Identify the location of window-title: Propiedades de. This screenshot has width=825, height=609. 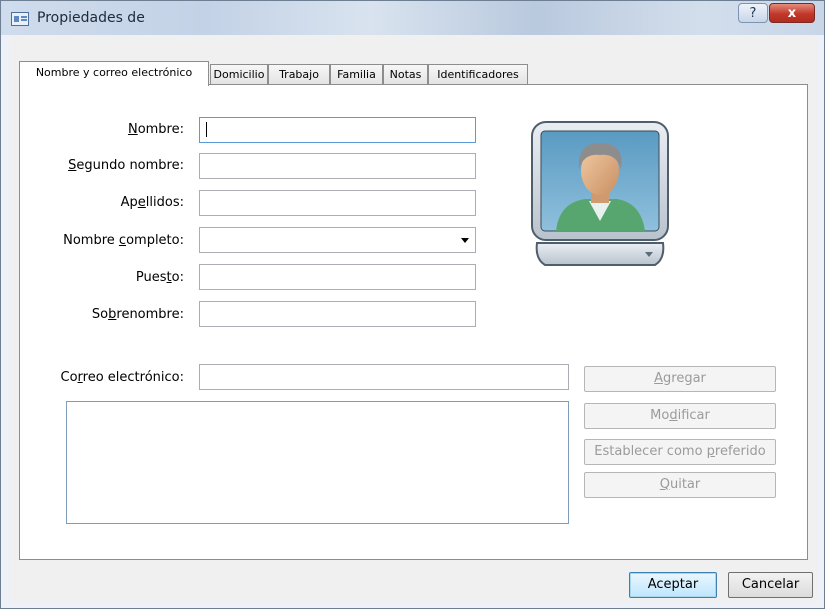
(91, 18).